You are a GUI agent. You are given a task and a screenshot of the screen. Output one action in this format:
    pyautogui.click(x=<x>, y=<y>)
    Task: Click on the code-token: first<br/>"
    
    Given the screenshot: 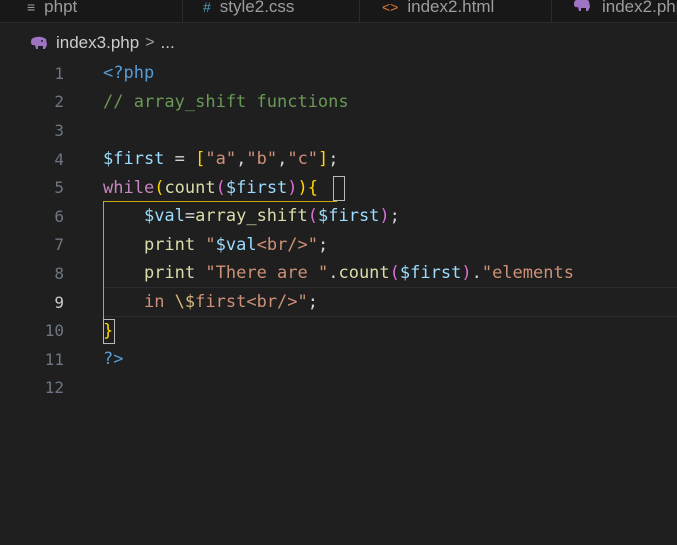 What is the action you would take?
    pyautogui.click(x=251, y=302)
    